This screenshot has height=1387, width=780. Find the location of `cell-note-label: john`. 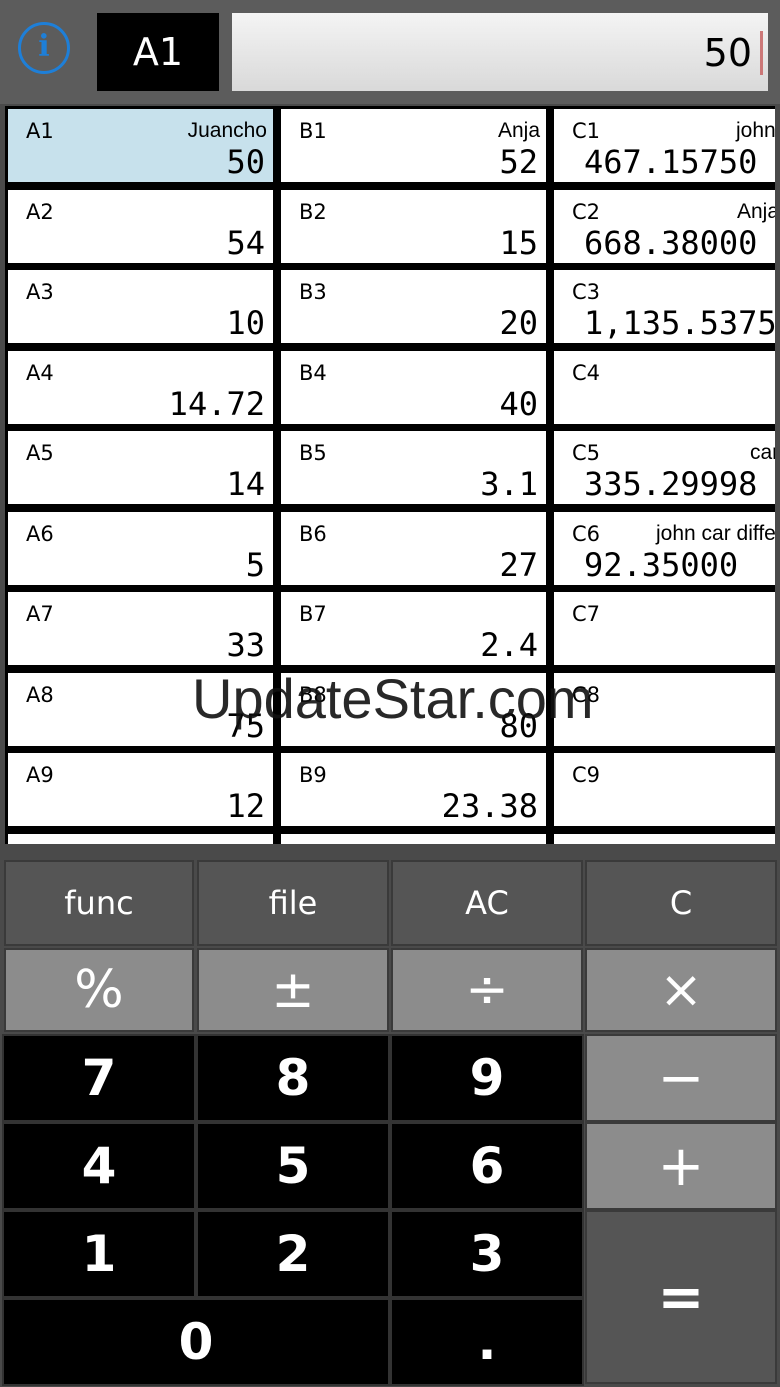

cell-note-label: john is located at coordinates (755, 130).